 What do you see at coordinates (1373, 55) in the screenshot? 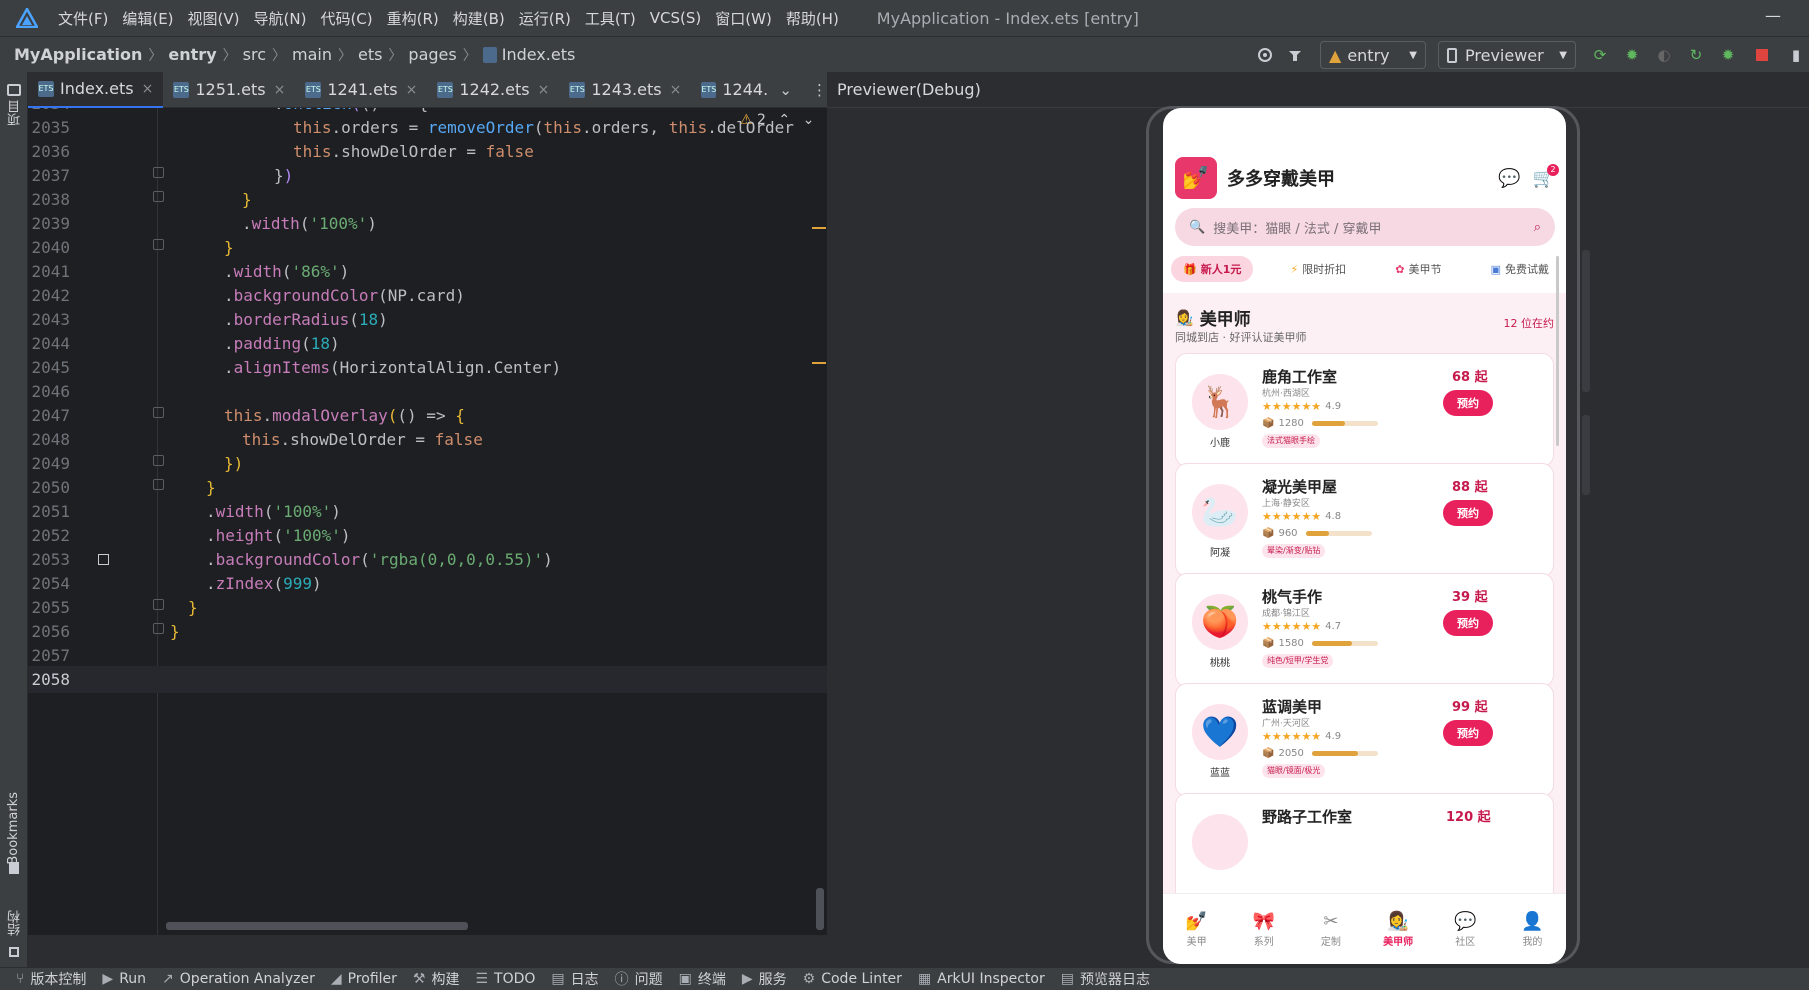
I see `module-select: ▲ entry ▼` at bounding box center [1373, 55].